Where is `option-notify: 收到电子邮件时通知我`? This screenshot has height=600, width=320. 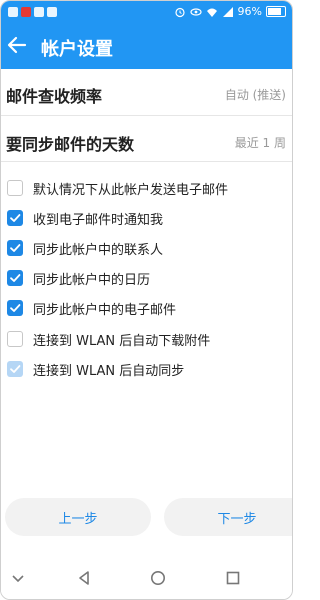 option-notify: 收到电子邮件时通知我 is located at coordinates (85, 218).